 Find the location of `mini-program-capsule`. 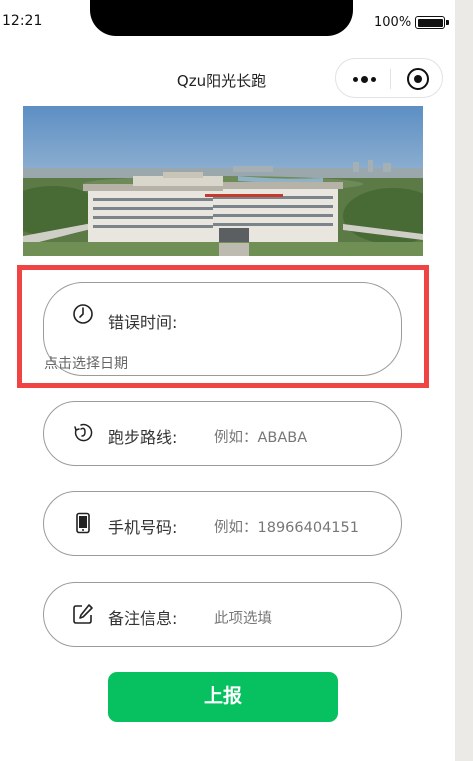

mini-program-capsule is located at coordinates (389, 78).